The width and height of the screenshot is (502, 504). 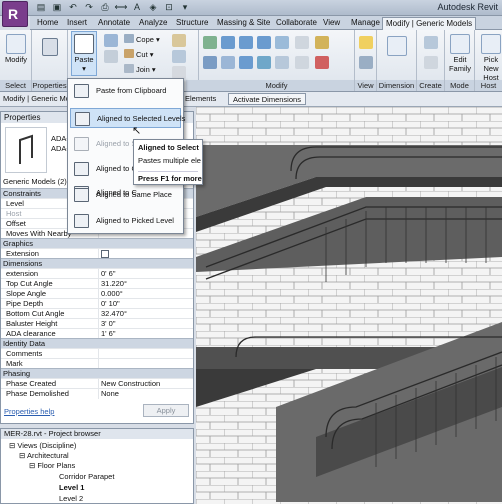 What do you see at coordinates (322, 42) in the screenshot?
I see `unpin-icon` at bounding box center [322, 42].